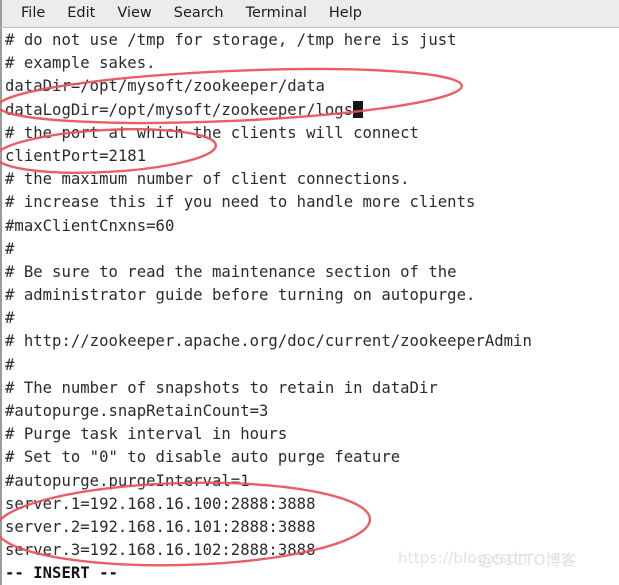 Image resolution: width=619 pixels, height=585 pixels. Describe the element at coordinates (165, 86) in the screenshot. I see `terminal-line-text: dataDir=/opt/mysoft/zookeeper/data` at that location.